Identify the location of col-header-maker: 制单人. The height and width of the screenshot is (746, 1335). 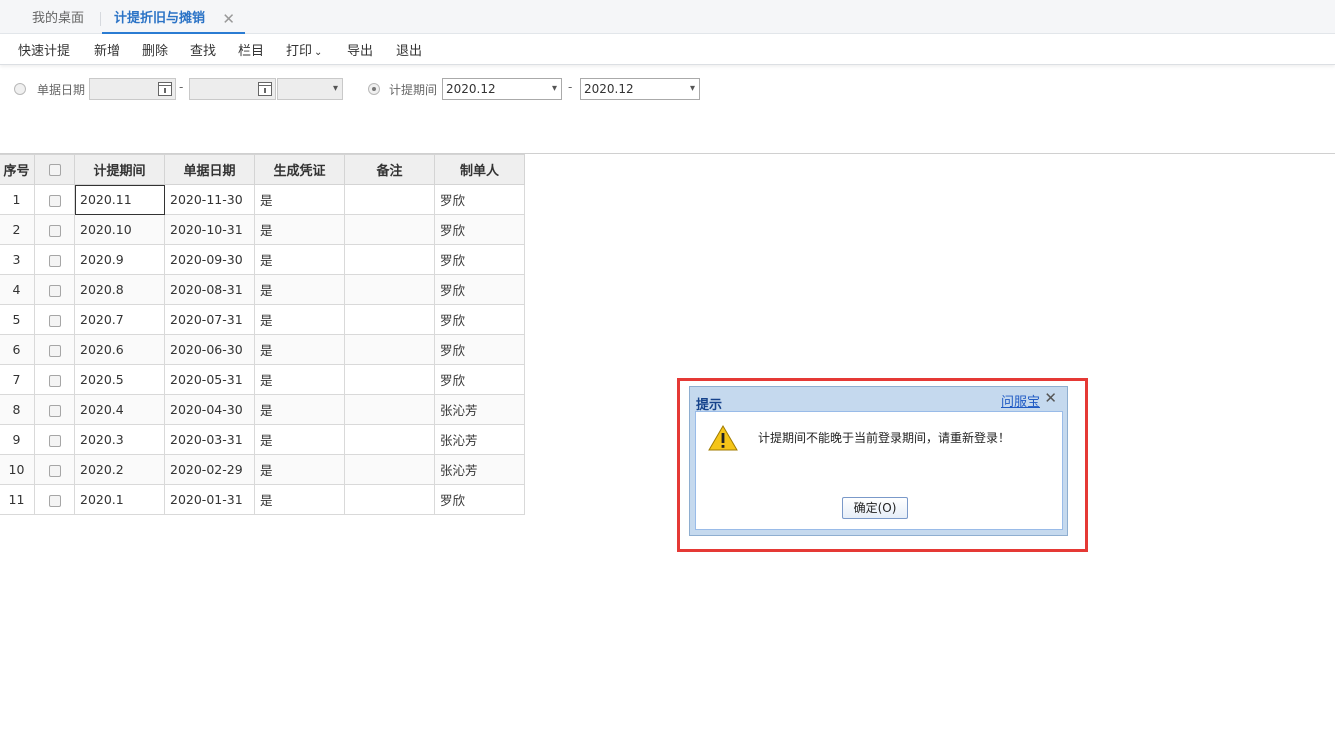
(479, 169).